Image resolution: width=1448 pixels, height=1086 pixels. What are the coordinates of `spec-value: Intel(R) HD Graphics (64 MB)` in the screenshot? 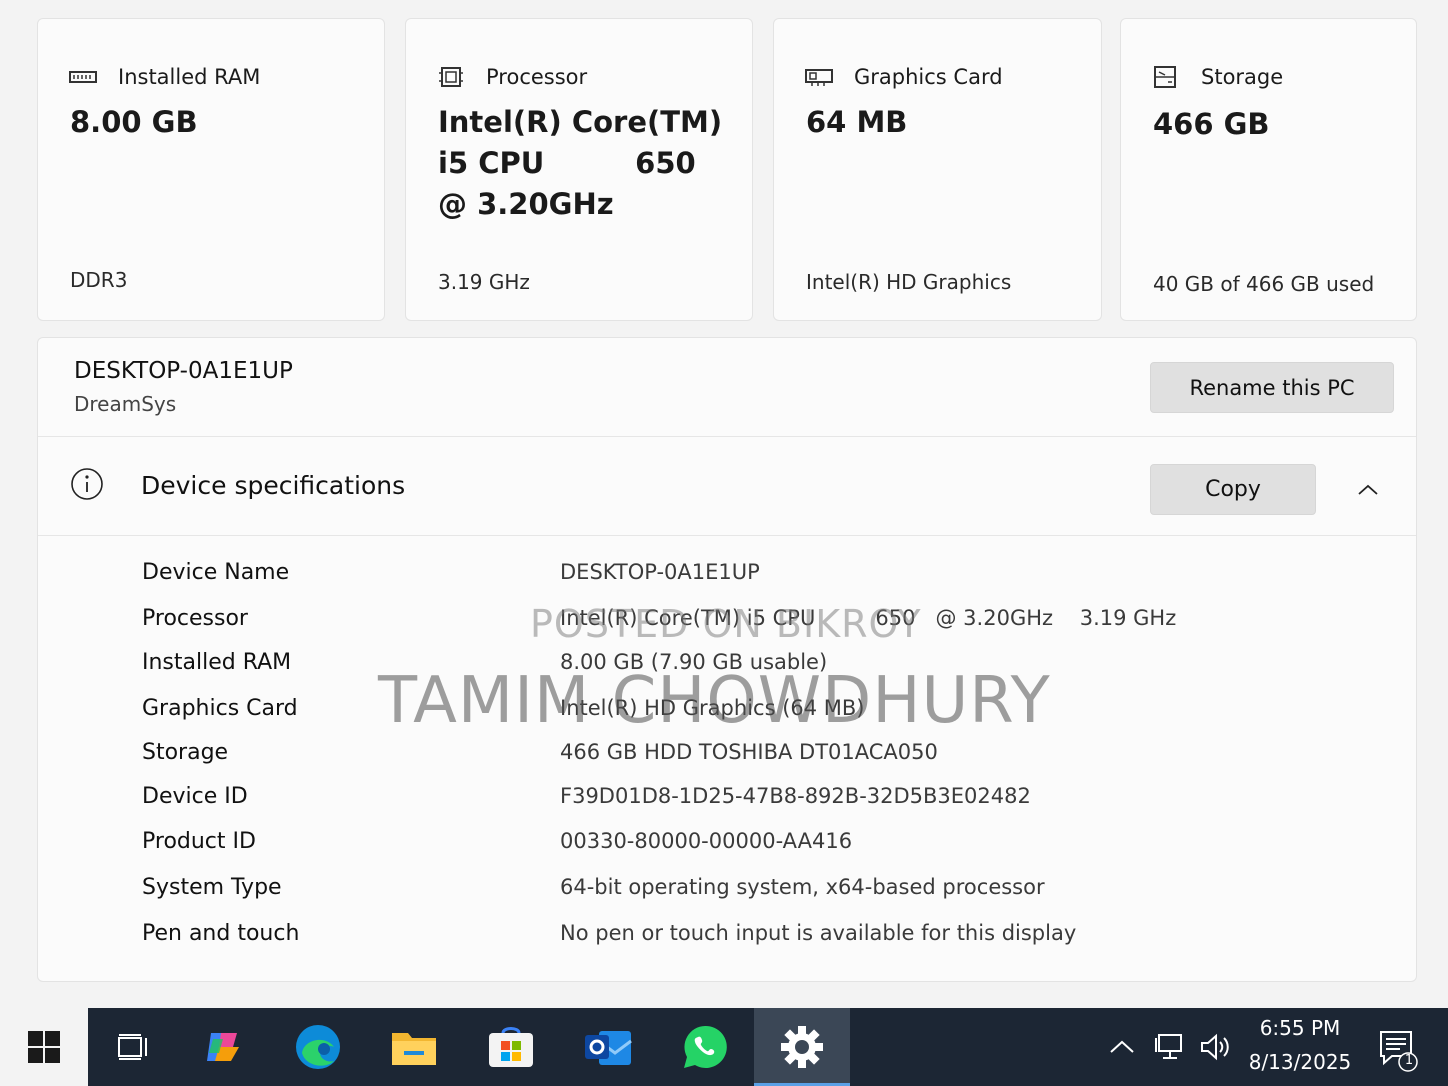 It's located at (712, 708).